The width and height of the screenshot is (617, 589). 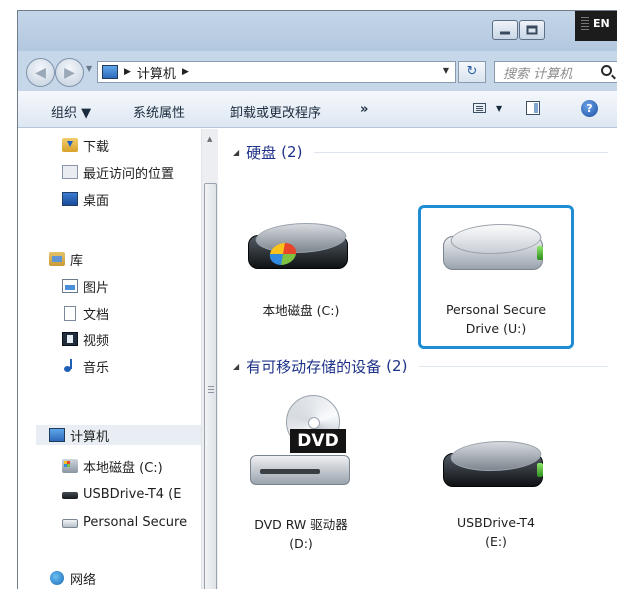 What do you see at coordinates (496, 522) in the screenshot?
I see `drive-label-line1: USBDrive-T4` at bounding box center [496, 522].